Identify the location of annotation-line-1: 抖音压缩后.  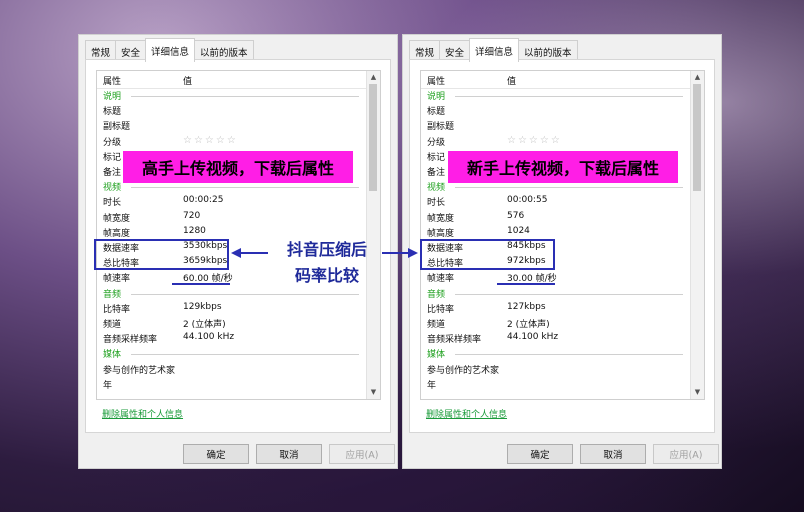
(326, 249).